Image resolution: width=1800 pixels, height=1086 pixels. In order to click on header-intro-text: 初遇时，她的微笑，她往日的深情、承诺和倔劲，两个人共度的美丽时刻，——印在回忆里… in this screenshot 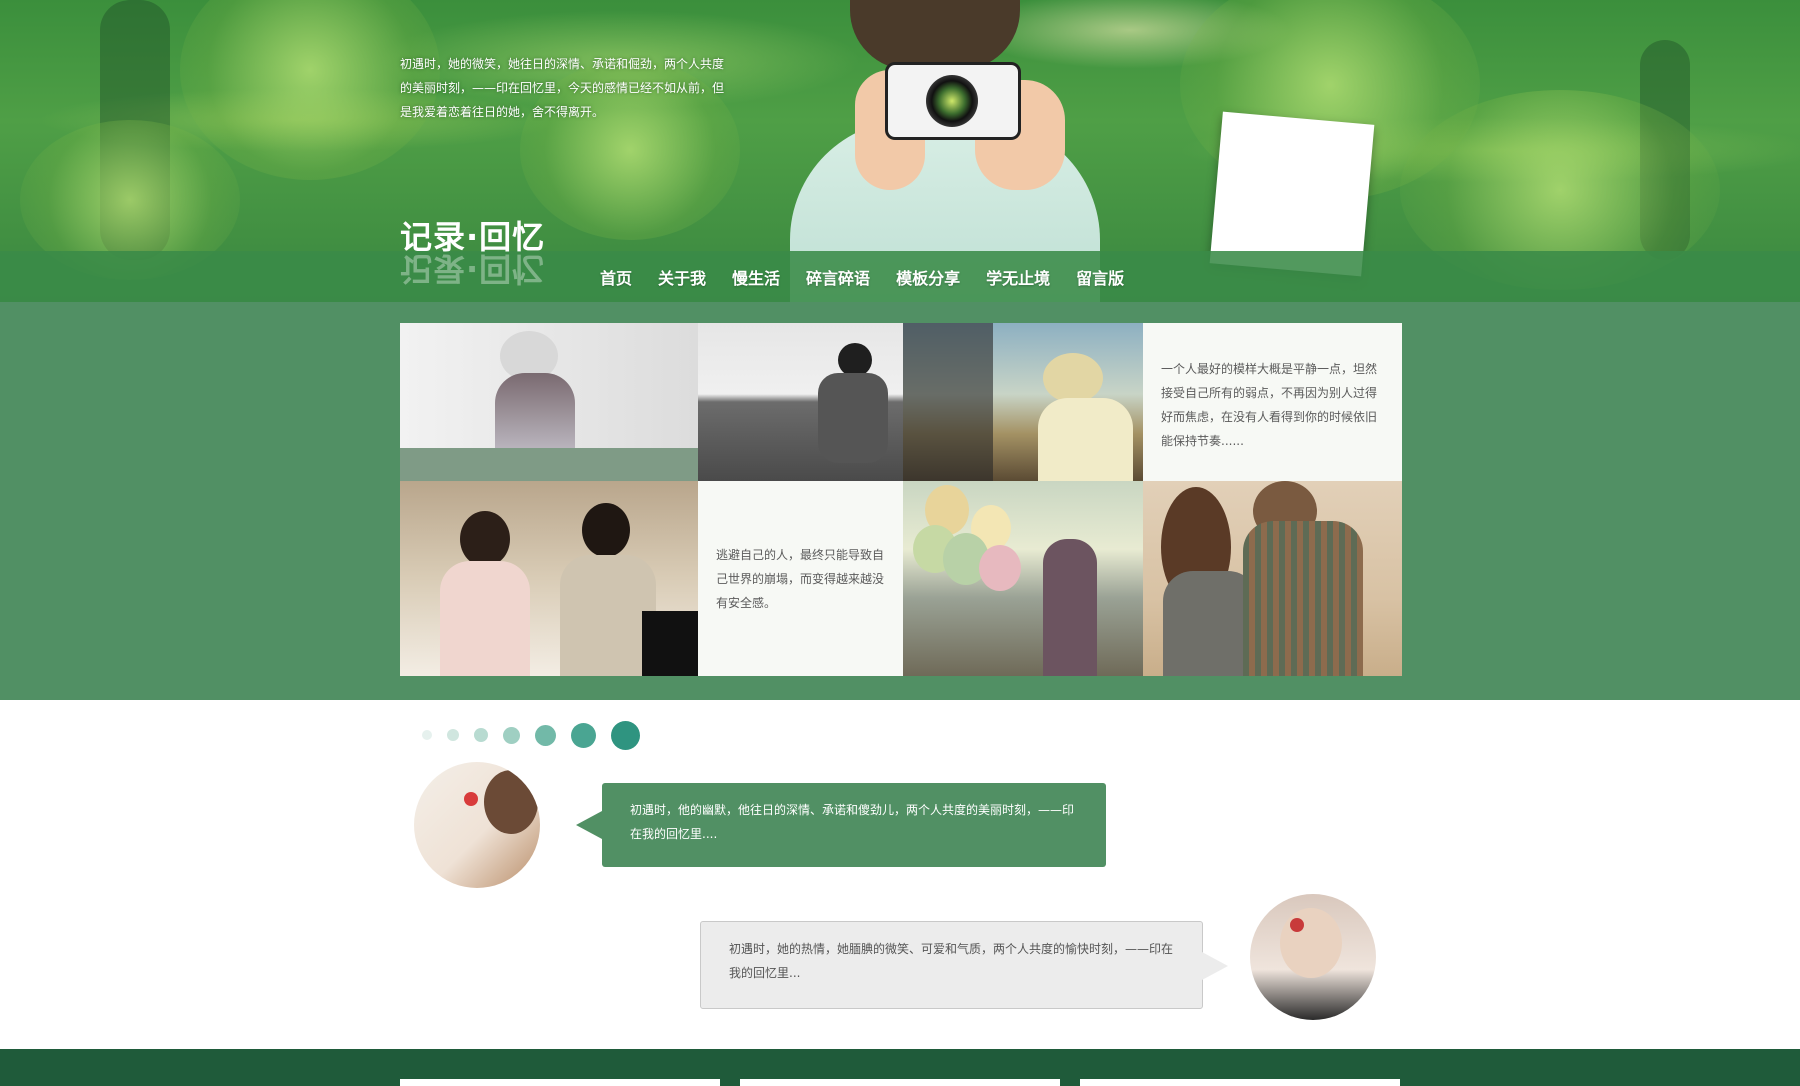, I will do `click(562, 88)`.